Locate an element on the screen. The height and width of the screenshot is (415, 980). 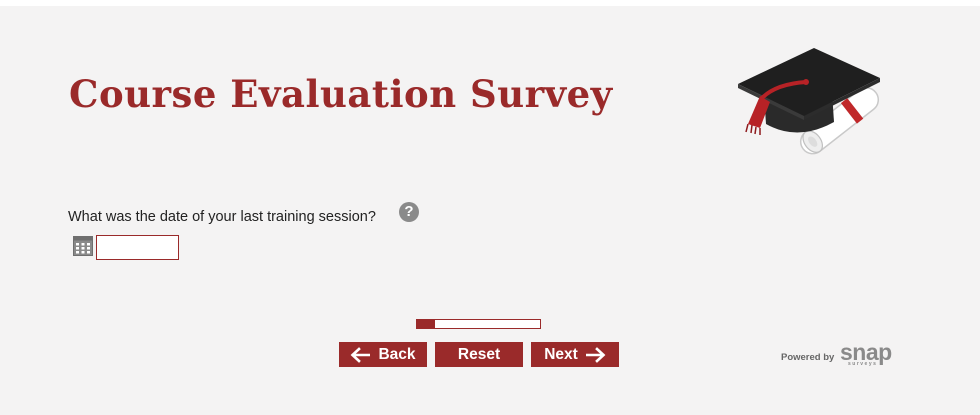
snap-surveys-logo: snap surveys is located at coordinates (872, 354).